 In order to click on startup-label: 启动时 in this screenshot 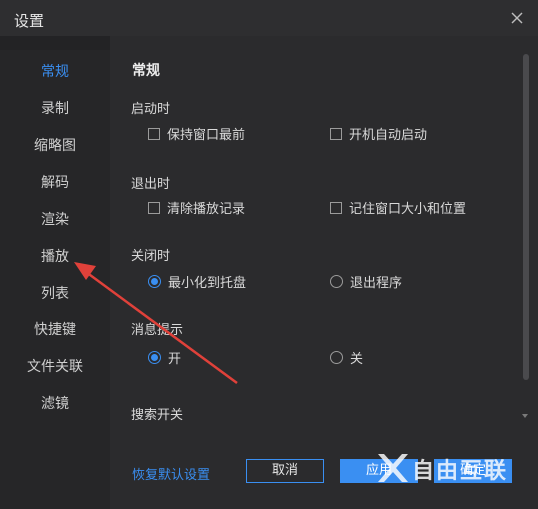, I will do `click(151, 109)`.